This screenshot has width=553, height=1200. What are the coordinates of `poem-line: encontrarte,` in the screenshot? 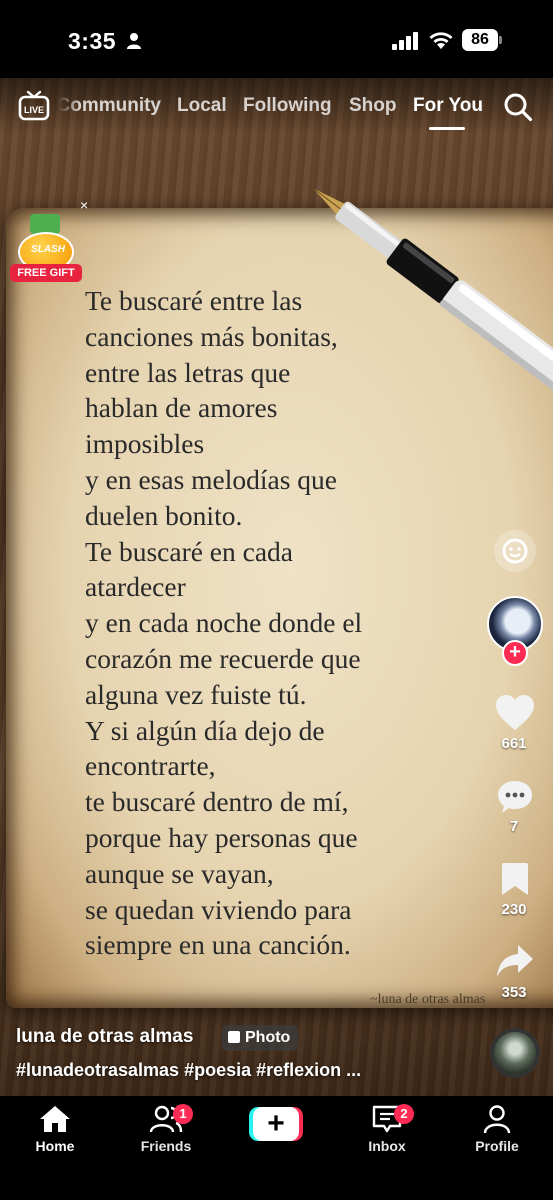 It's located at (150, 766).